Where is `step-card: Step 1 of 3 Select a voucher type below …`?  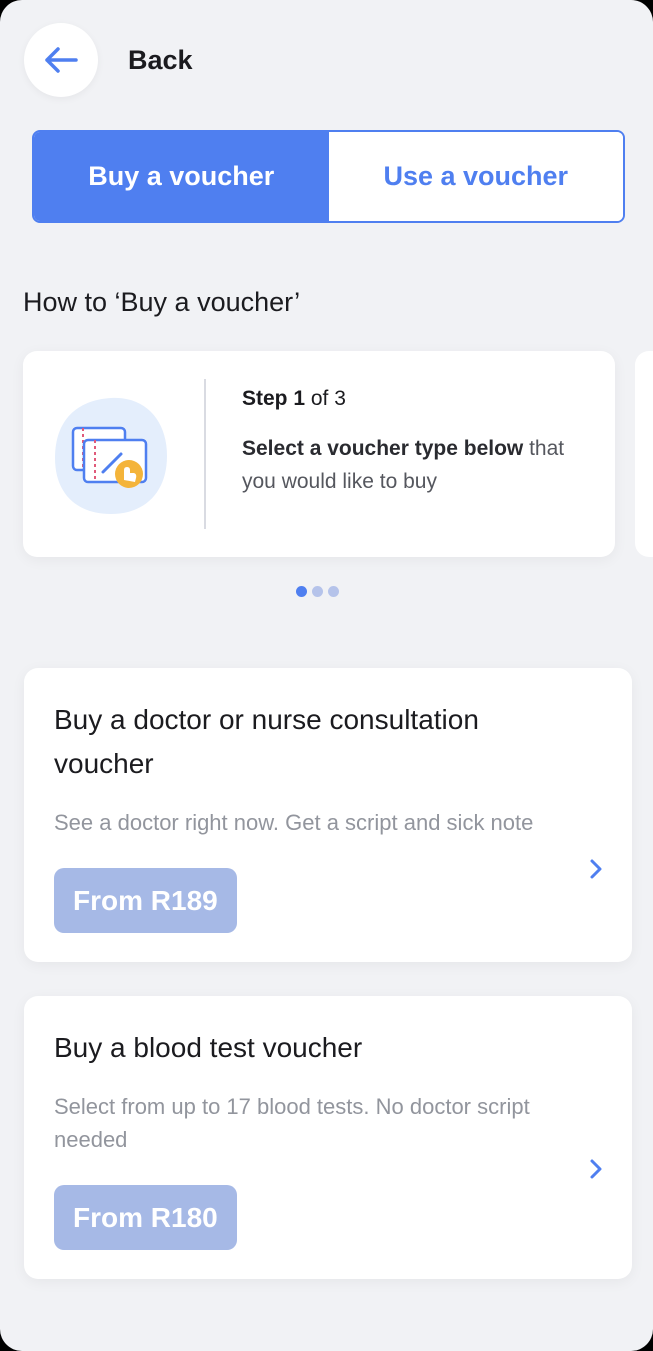
step-card: Step 1 of 3 Select a voucher type below … is located at coordinates (319, 454).